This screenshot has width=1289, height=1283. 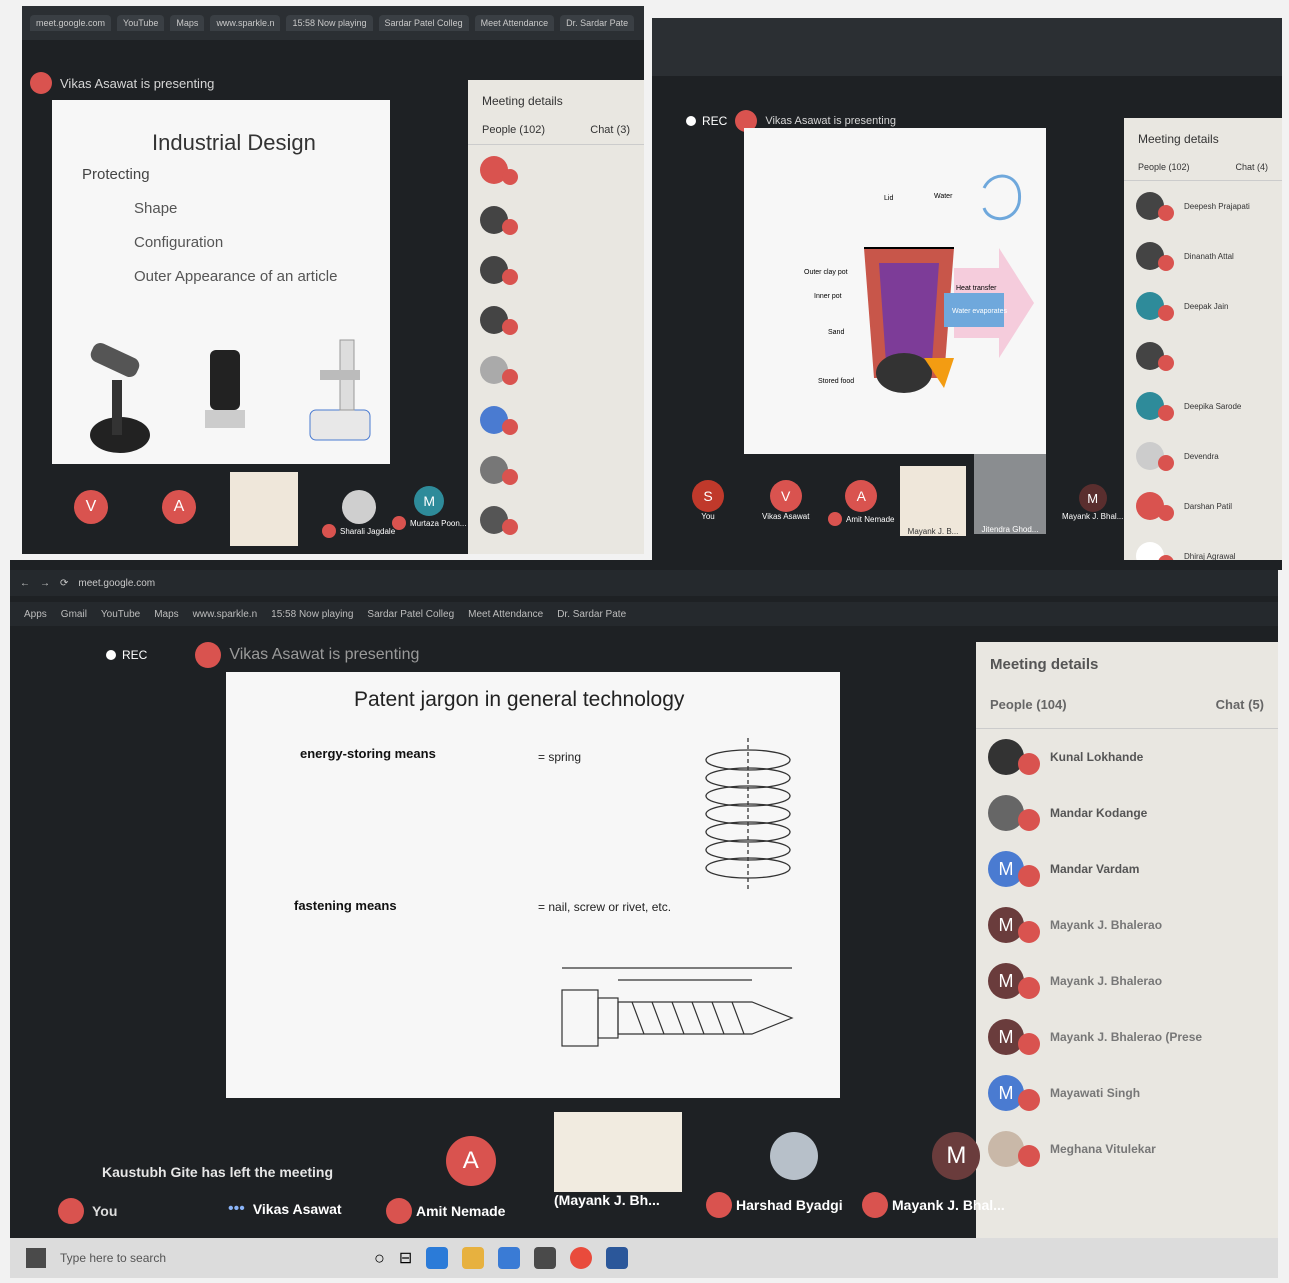 What do you see at coordinates (1203, 545) in the screenshot?
I see `participant-row: Dhiraj Agrawal` at bounding box center [1203, 545].